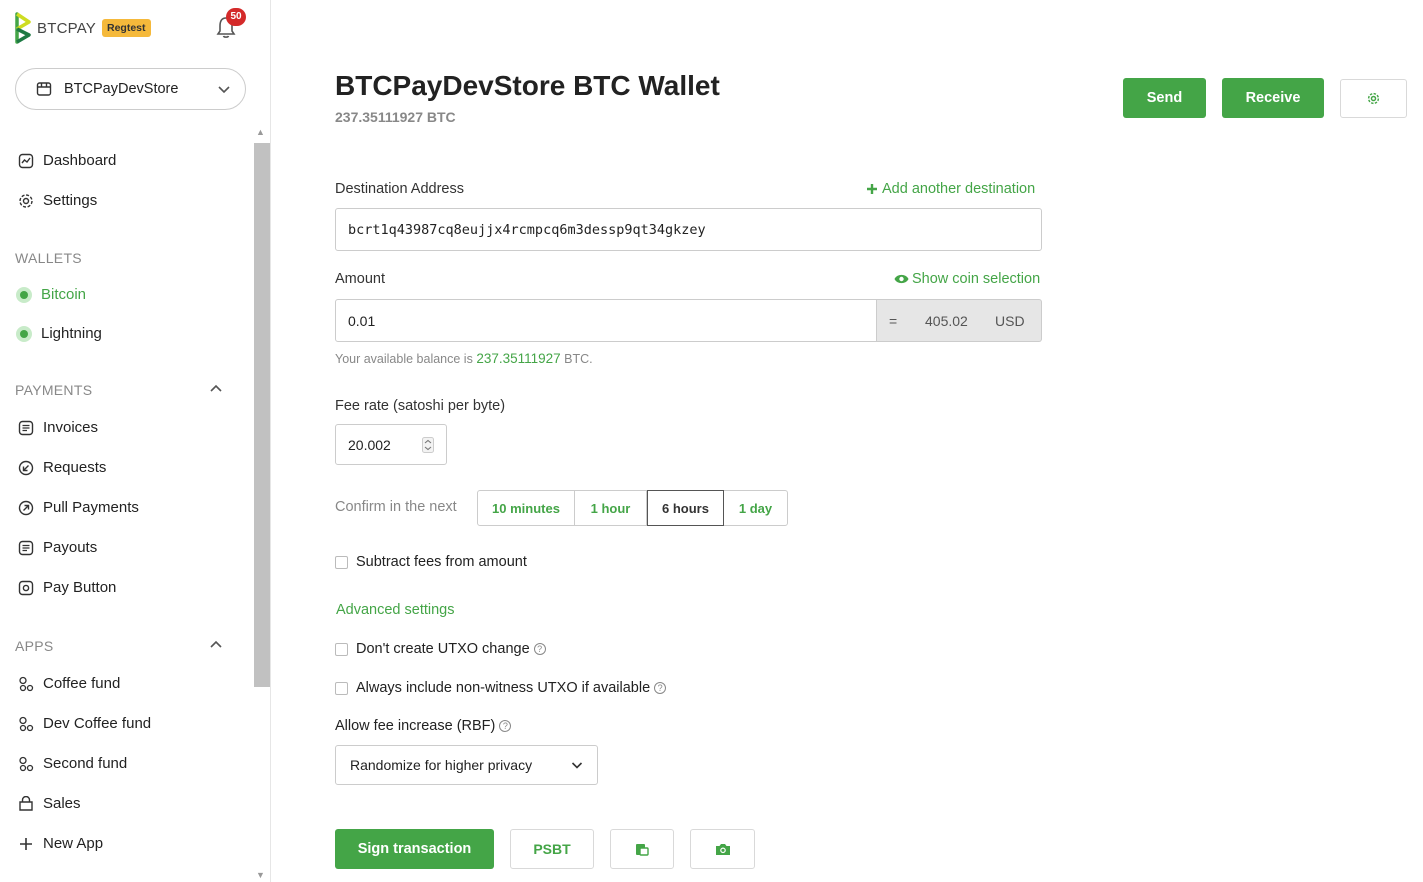 The width and height of the screenshot is (1423, 882). Describe the element at coordinates (236, 17) in the screenshot. I see `notification-count-badge: 50` at that location.